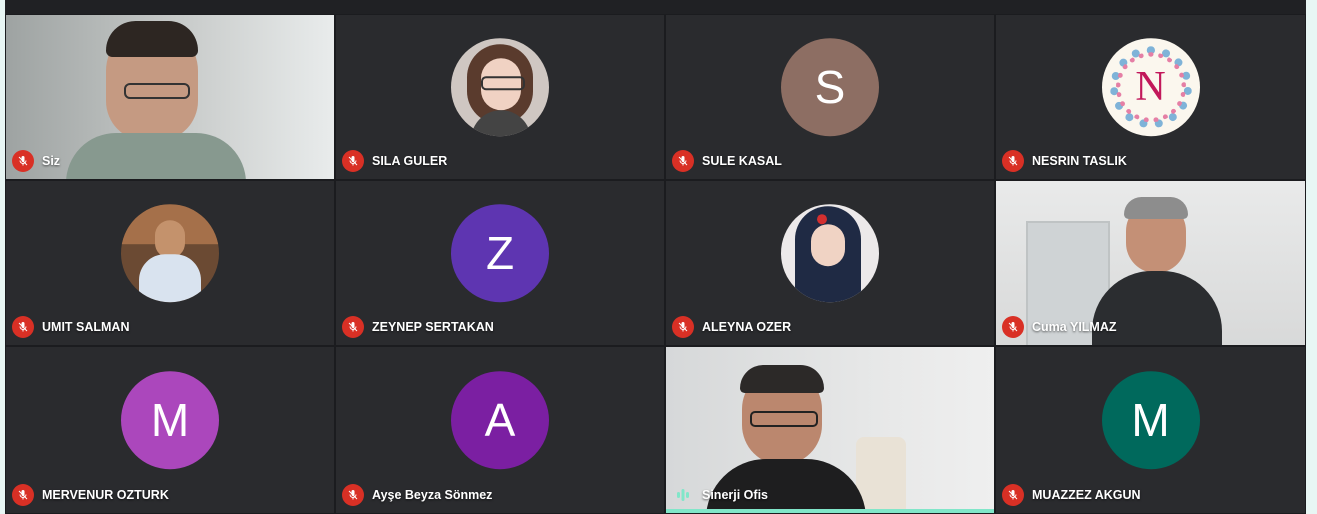 This screenshot has height=514, width=1317. I want to click on name-label: MUAZZEZ AKGUN, so click(1071, 495).